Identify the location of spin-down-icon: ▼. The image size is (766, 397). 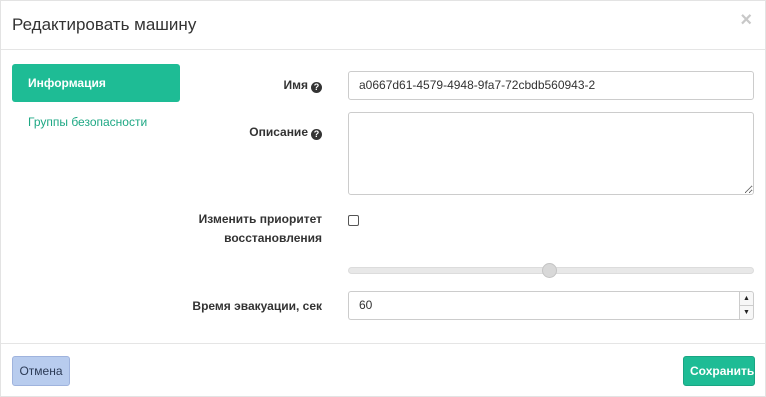
(746, 312).